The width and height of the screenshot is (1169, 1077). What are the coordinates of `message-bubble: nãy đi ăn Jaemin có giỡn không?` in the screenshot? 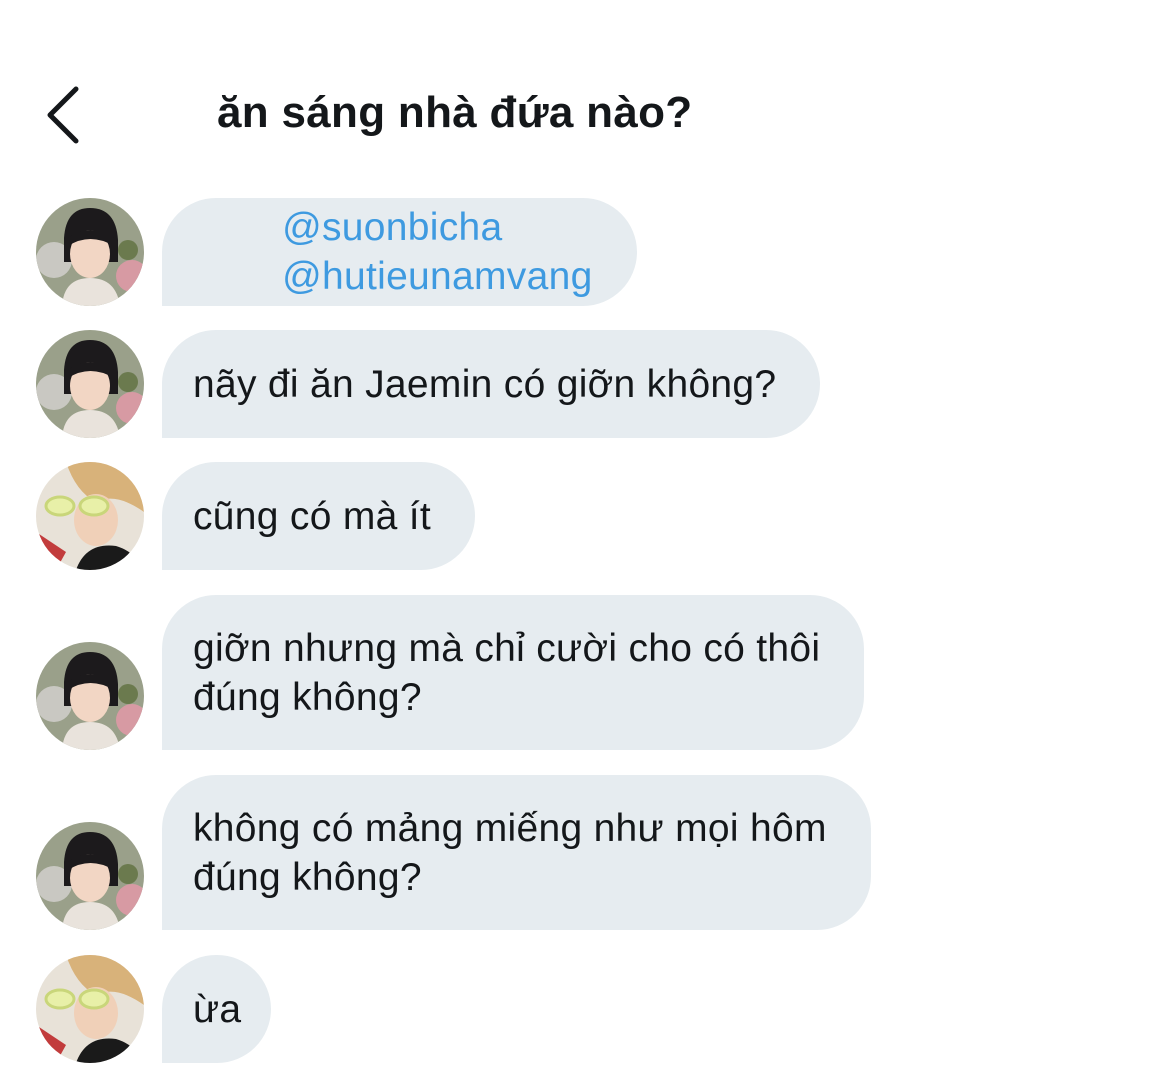 It's located at (491, 384).